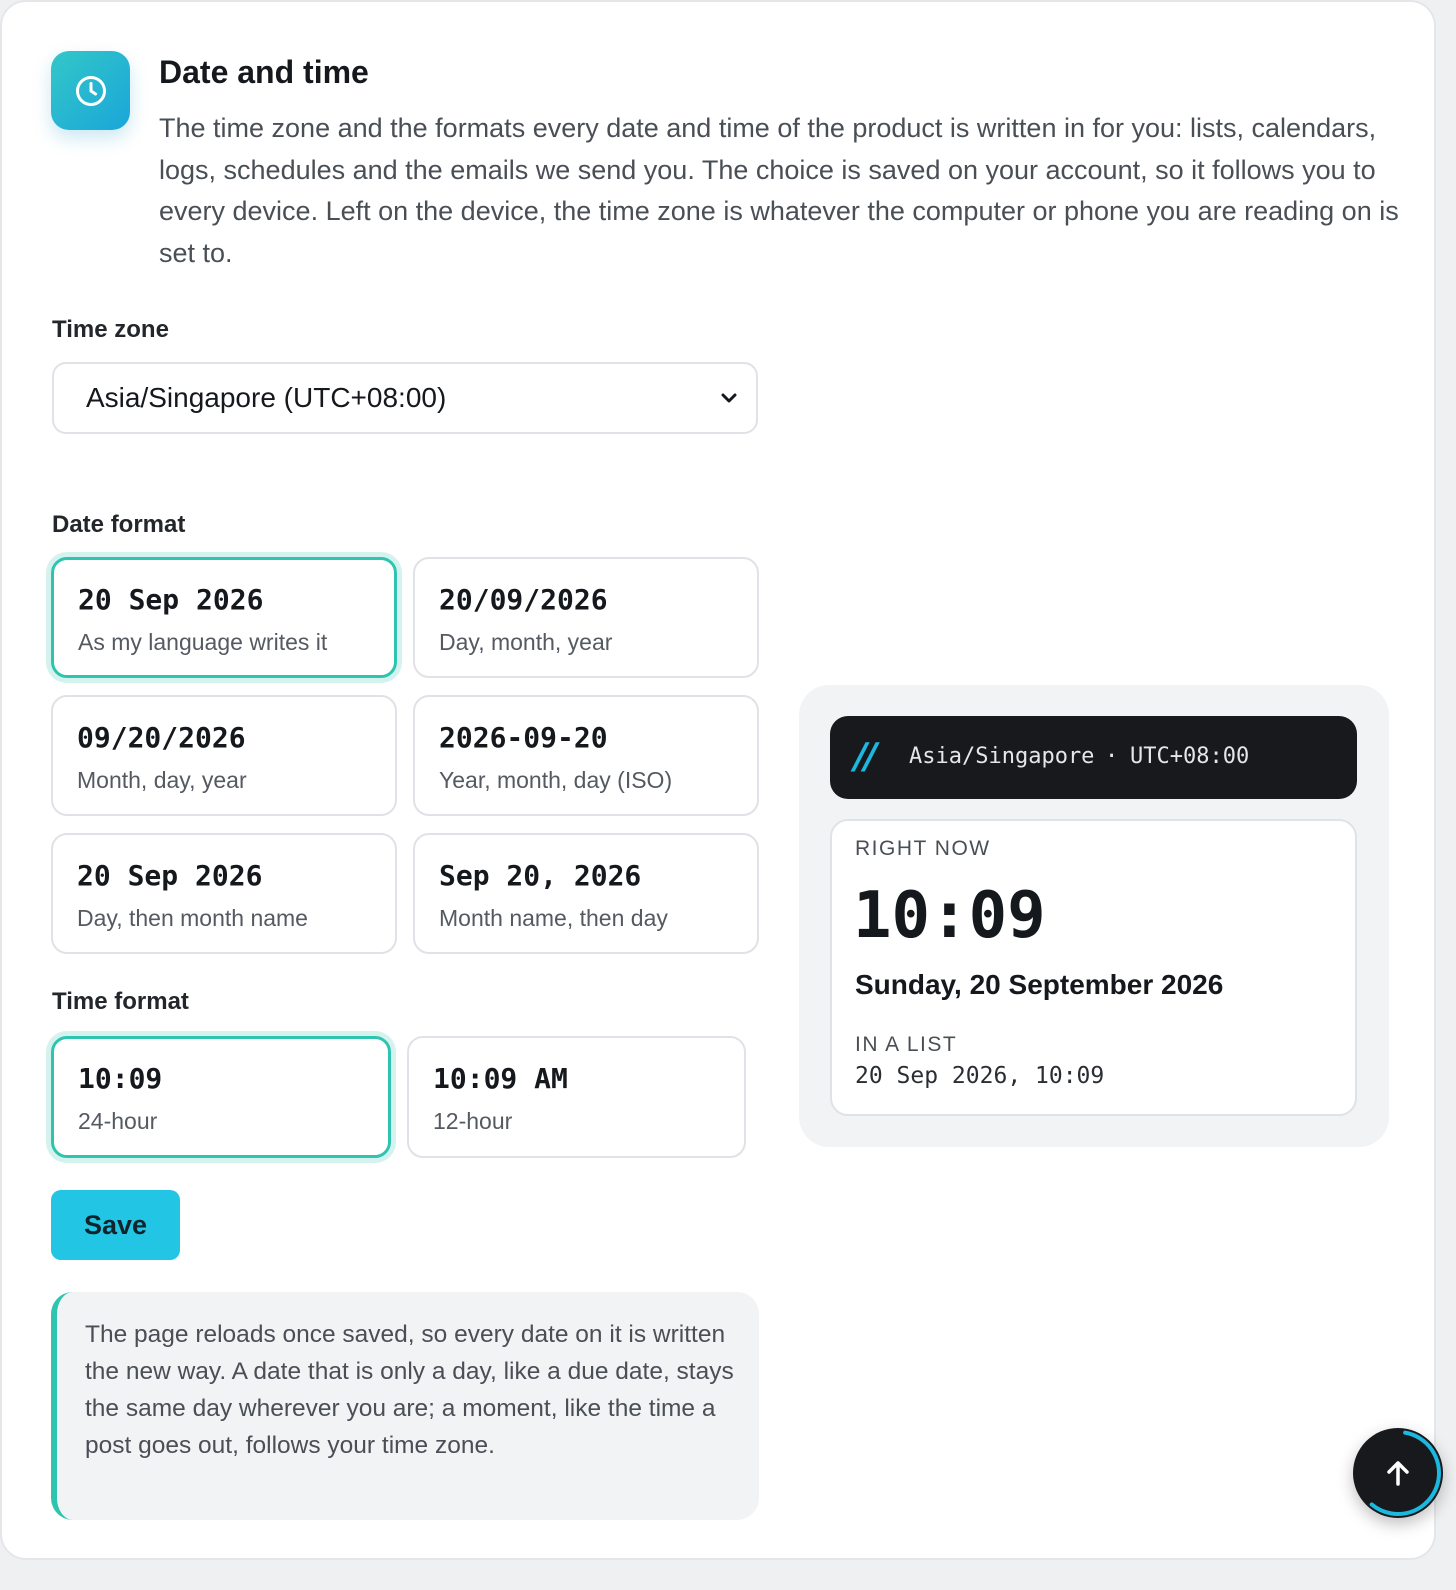  I want to click on date-format-label: Date format, so click(119, 524).